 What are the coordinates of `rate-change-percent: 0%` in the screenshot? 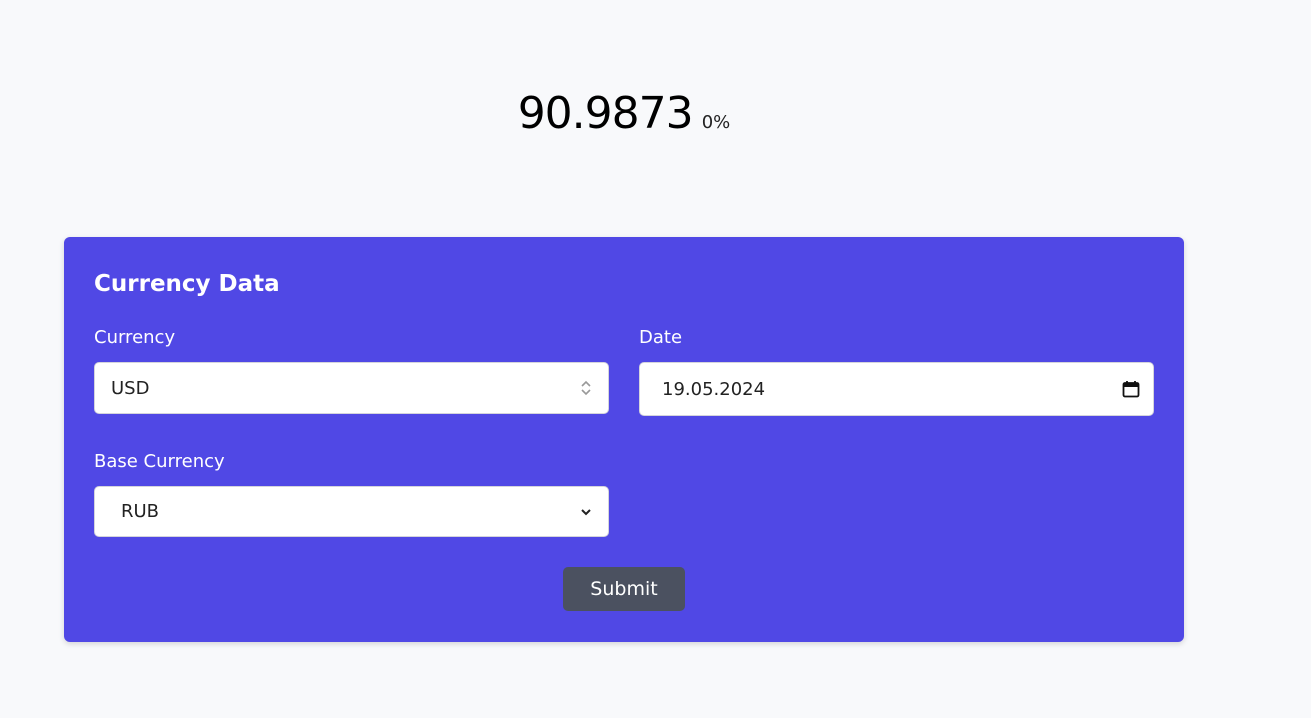 It's located at (716, 122).